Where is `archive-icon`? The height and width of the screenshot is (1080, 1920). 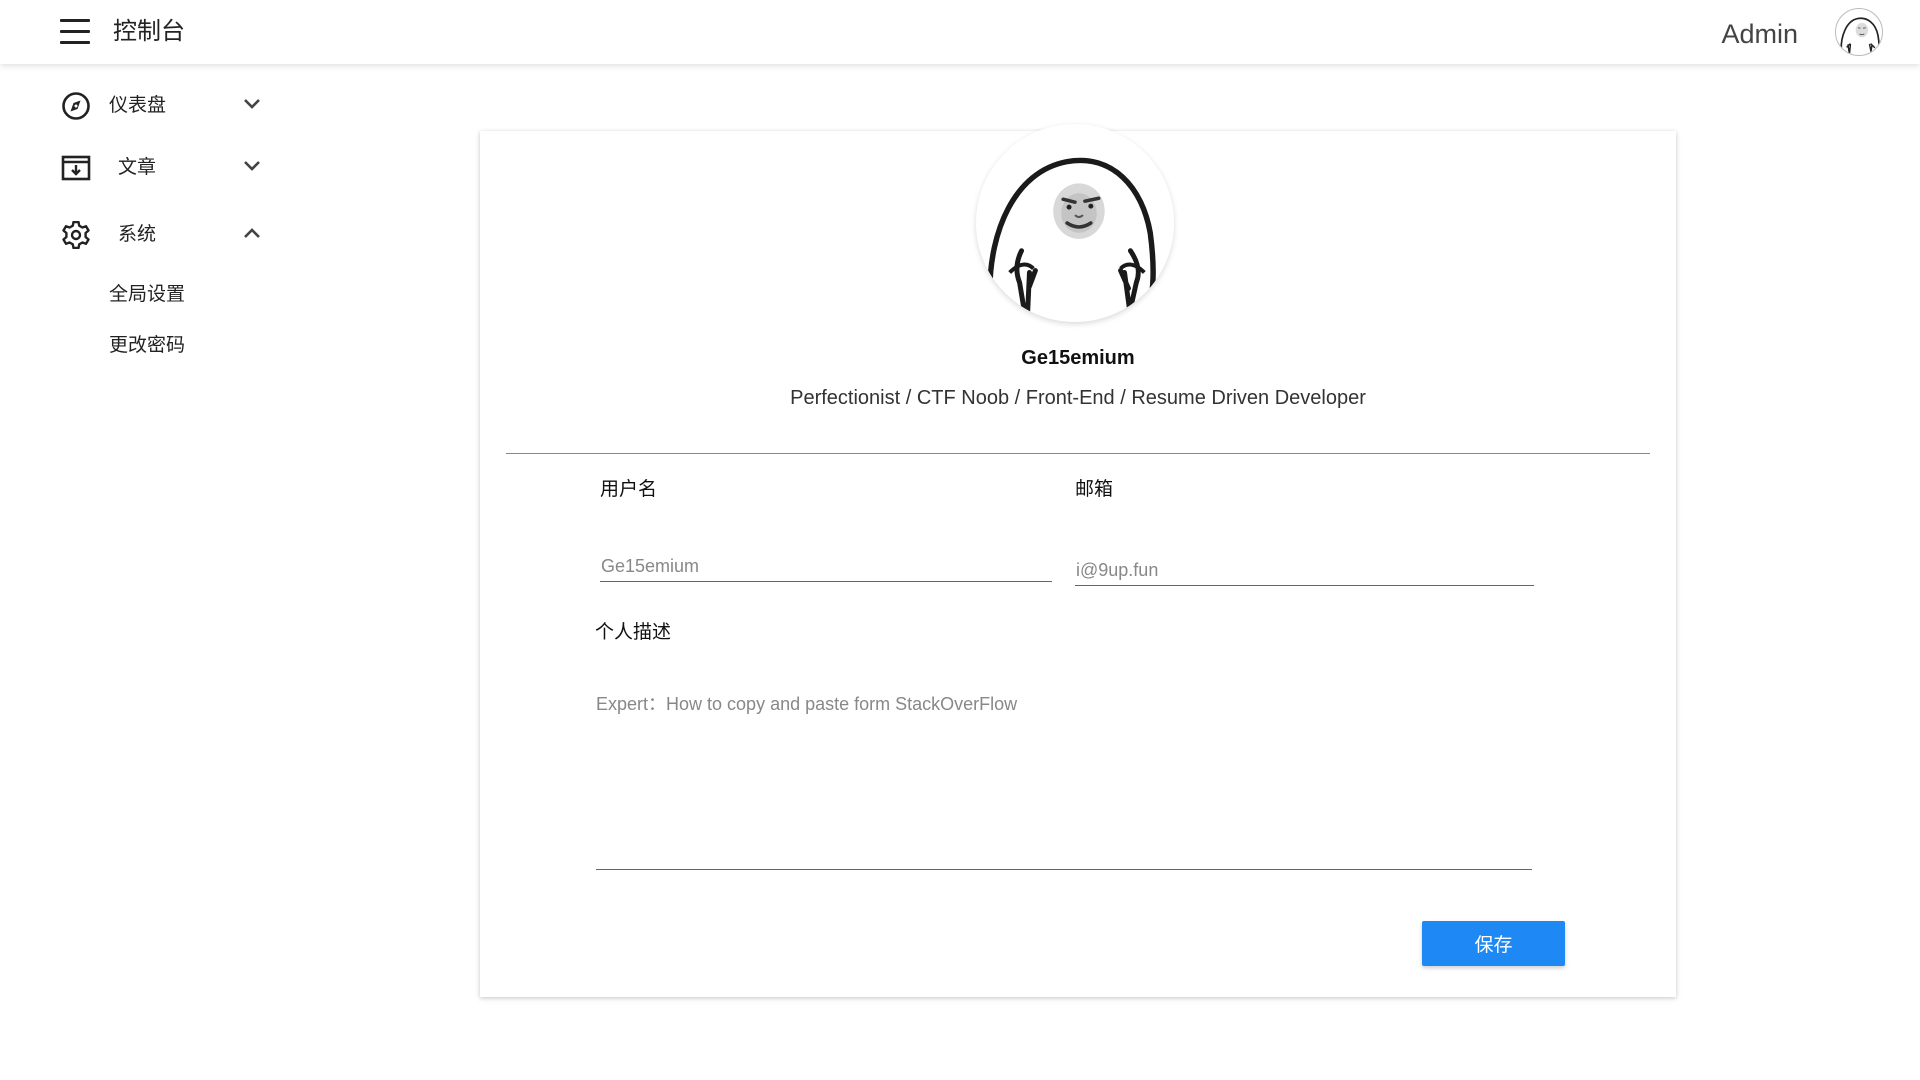 archive-icon is located at coordinates (76, 168).